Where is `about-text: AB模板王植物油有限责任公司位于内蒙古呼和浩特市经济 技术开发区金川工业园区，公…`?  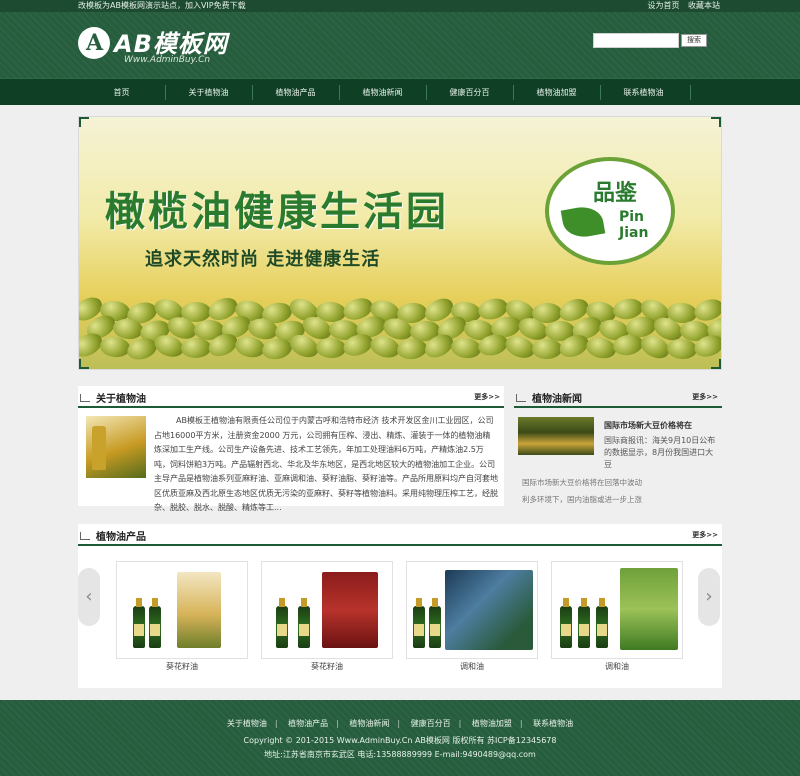 about-text: AB模板王植物油有限责任公司位于内蒙古呼和浩特市经济 技术开发区金川工业园区，公… is located at coordinates (326, 464).